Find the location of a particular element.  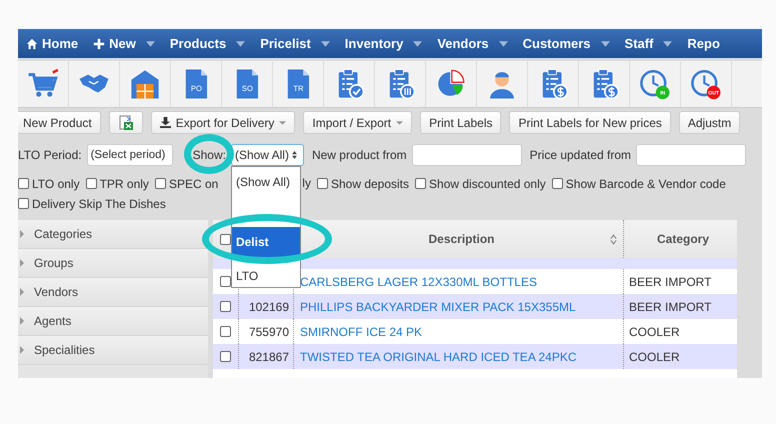

dropdown-option: (Show All) is located at coordinates (266, 182).